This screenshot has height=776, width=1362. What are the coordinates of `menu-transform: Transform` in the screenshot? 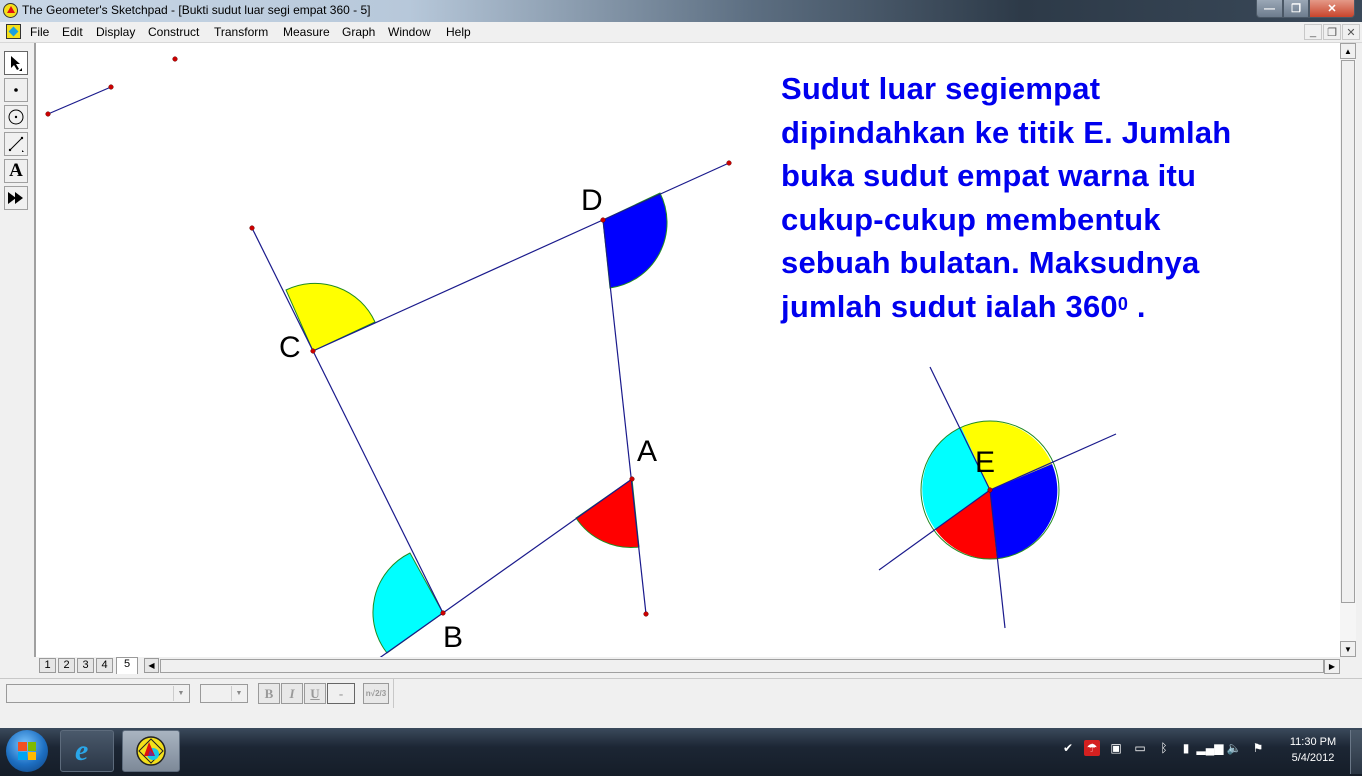 It's located at (241, 32).